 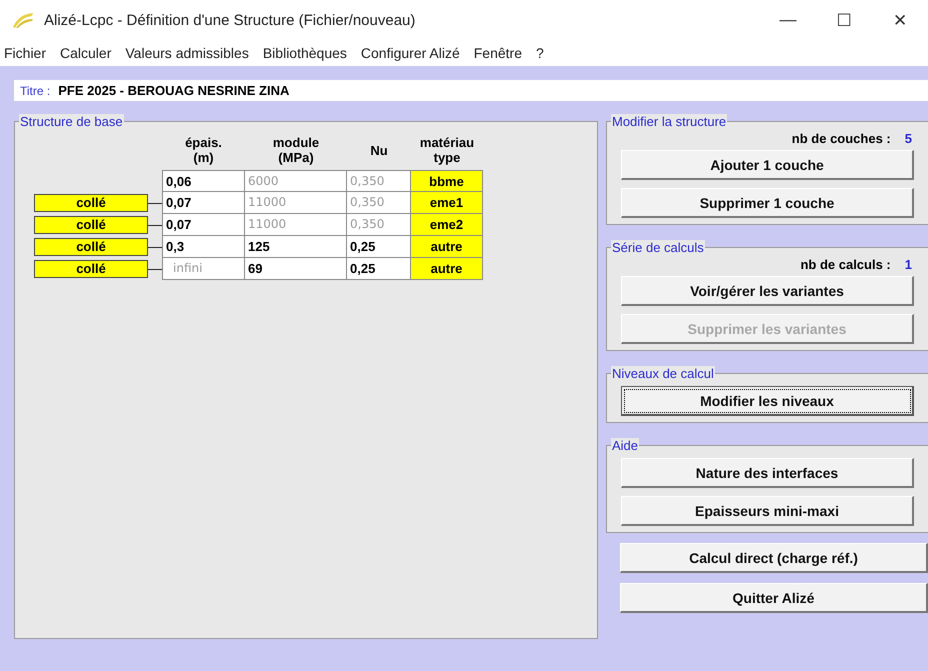 I want to click on count-value: 5, so click(x=908, y=138).